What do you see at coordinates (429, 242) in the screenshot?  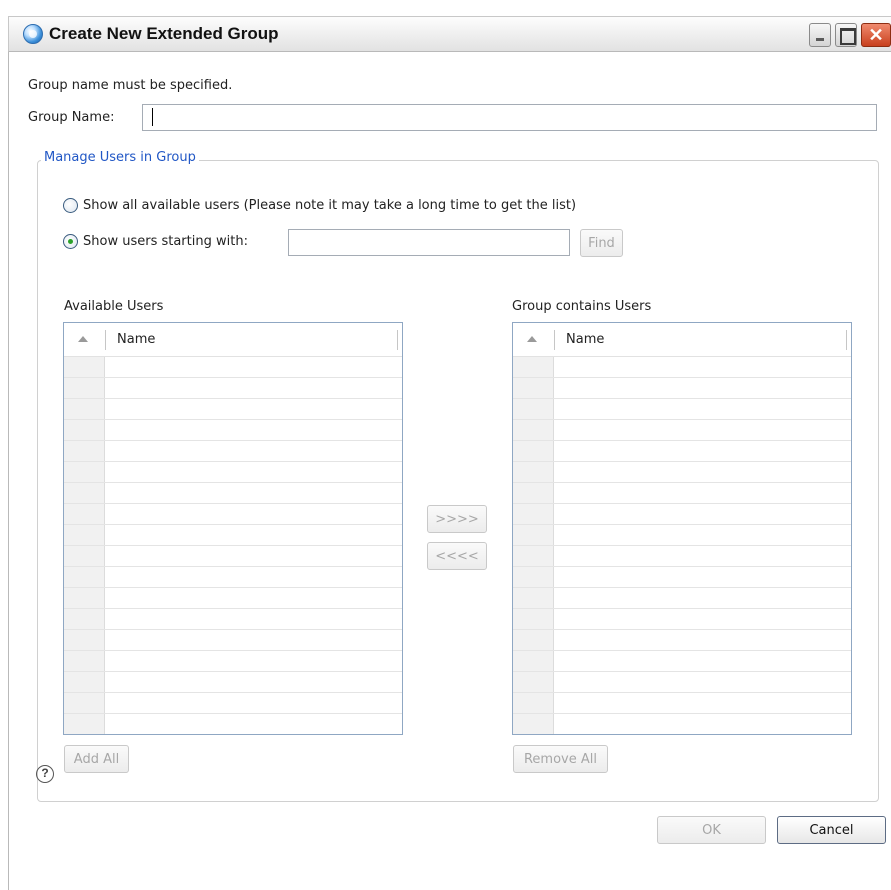 I see `user-filter-input` at bounding box center [429, 242].